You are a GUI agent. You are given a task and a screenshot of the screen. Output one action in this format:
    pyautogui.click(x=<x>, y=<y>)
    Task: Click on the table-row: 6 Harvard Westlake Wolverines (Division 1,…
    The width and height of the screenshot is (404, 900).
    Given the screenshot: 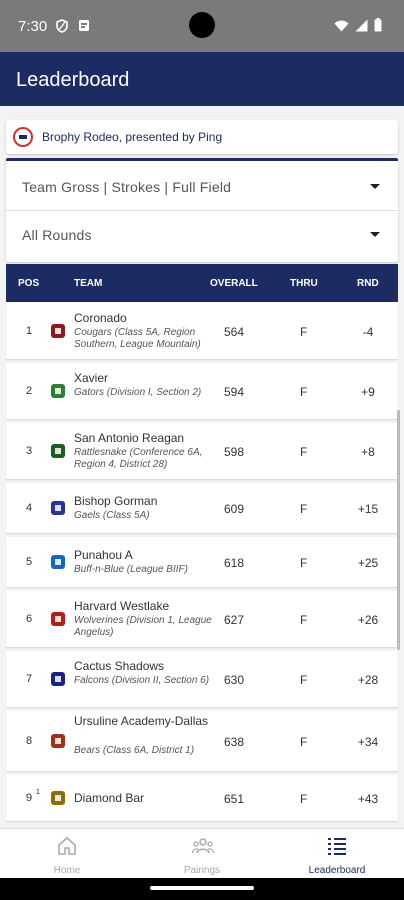 What is the action you would take?
    pyautogui.click(x=202, y=619)
    